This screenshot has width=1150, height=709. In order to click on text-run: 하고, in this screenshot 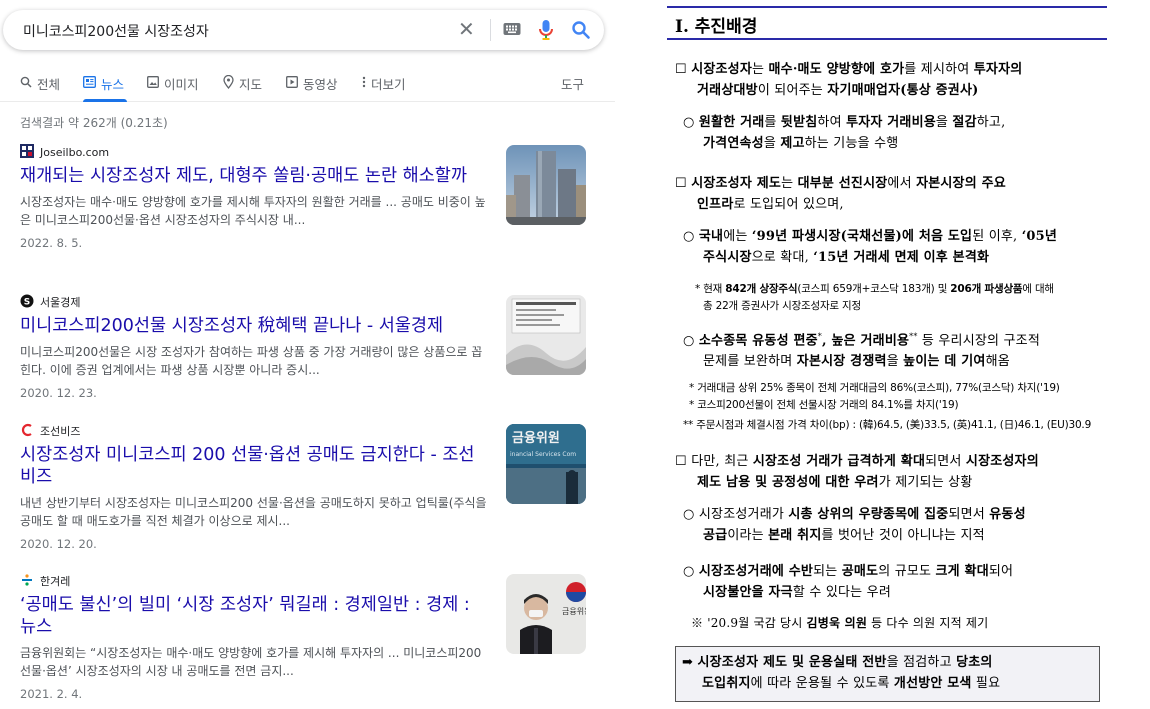, I will do `click(991, 122)`.